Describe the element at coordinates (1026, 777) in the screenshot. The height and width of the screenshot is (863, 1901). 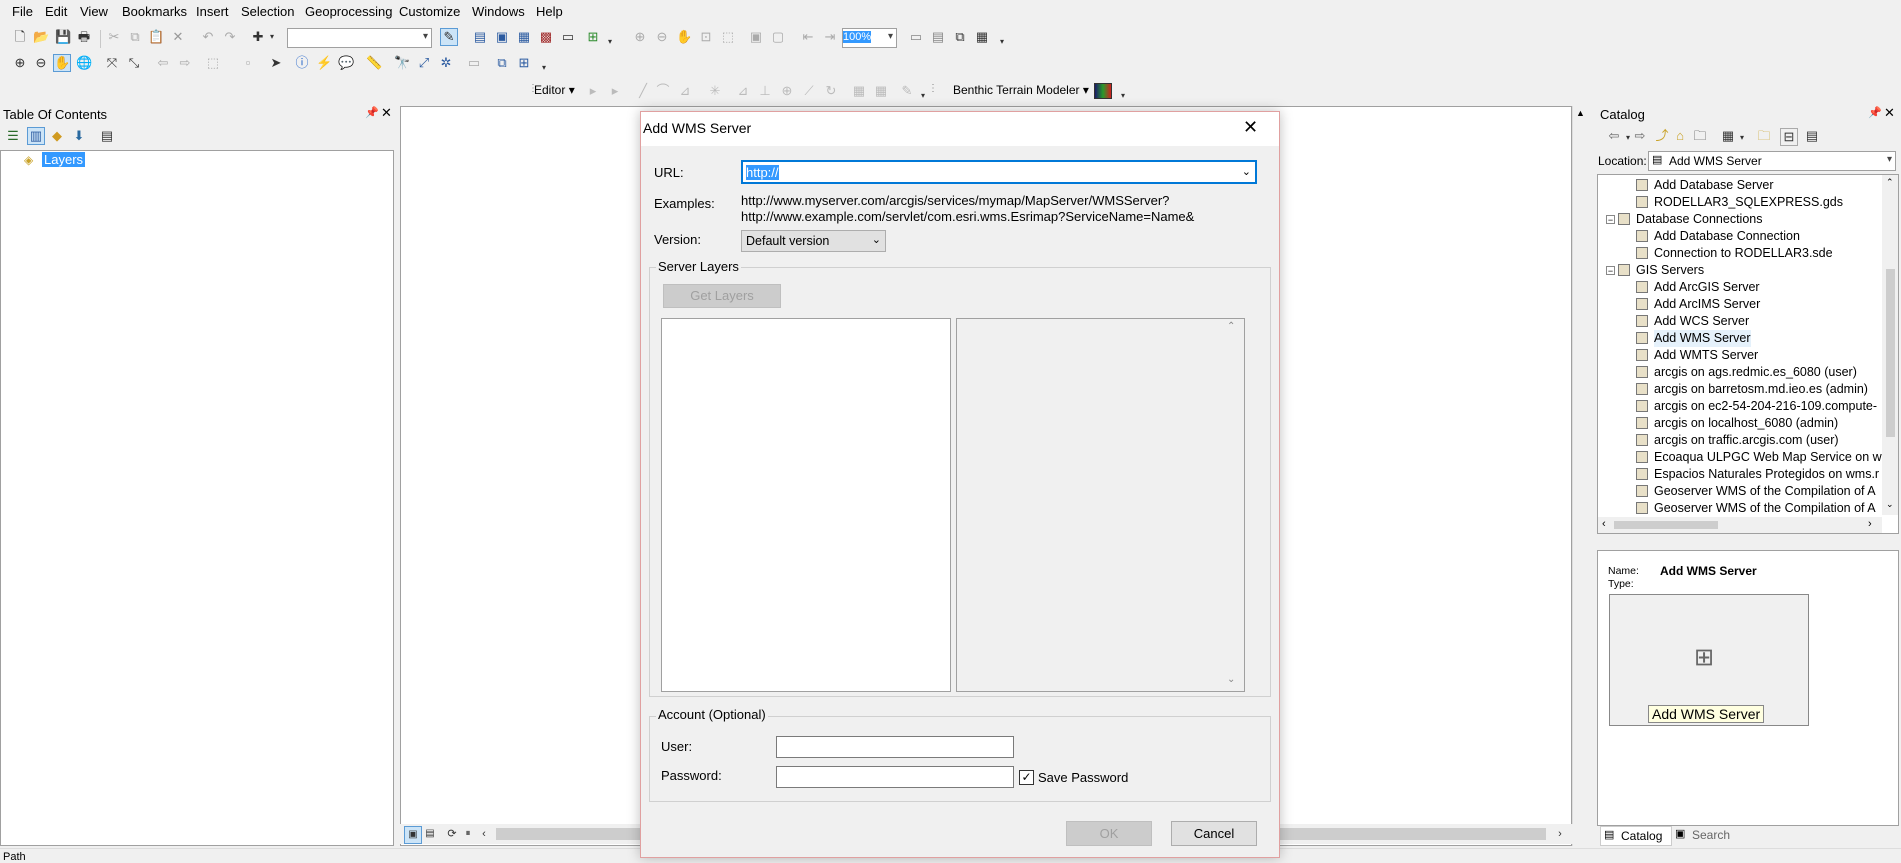
I see `save-password-checkbox: ✓` at that location.